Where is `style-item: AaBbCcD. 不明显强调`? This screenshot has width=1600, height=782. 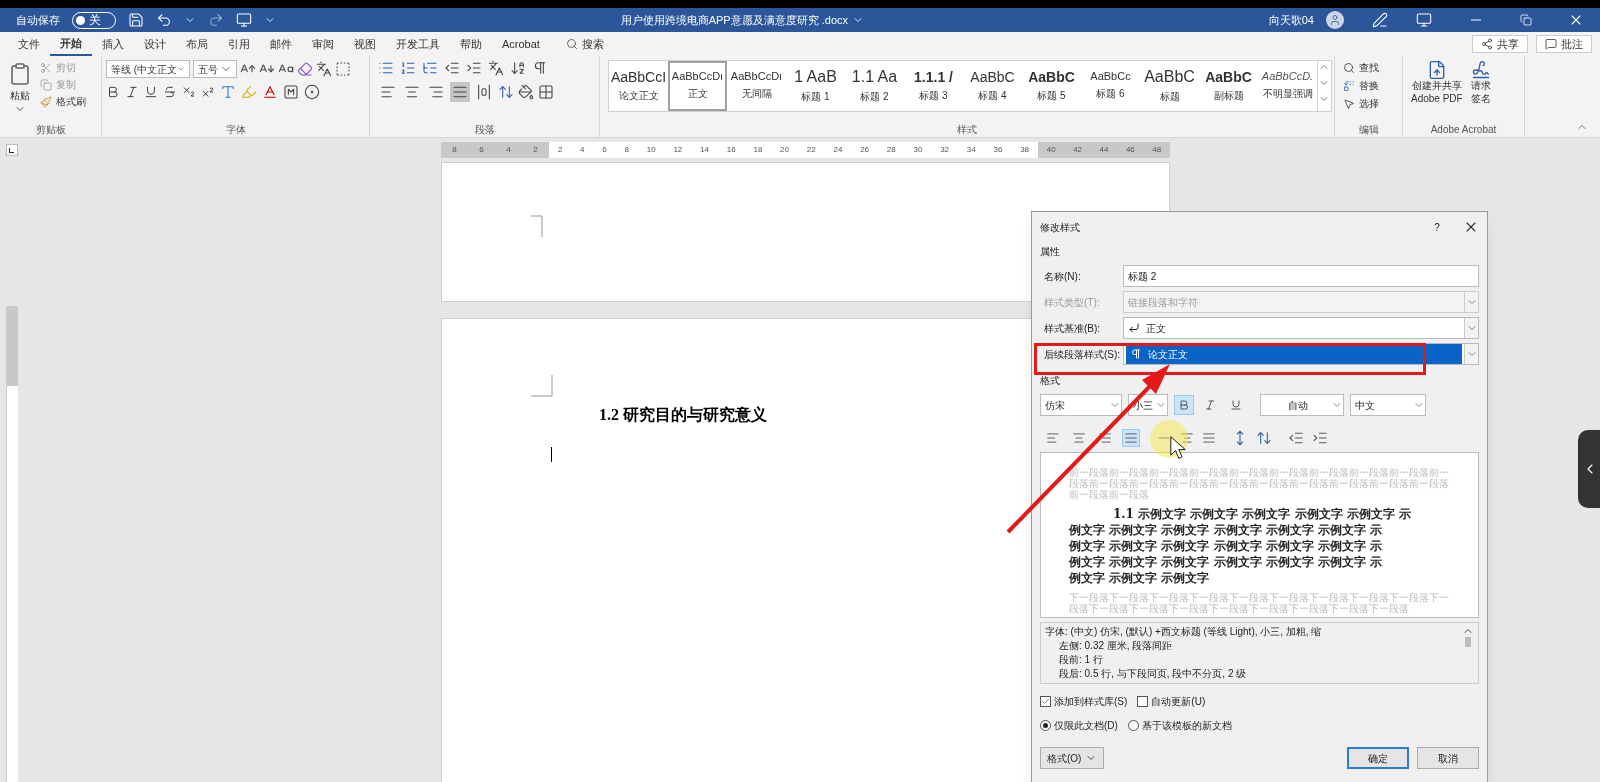
style-item: AaBbCcD. 不明显强调 is located at coordinates (1287, 86).